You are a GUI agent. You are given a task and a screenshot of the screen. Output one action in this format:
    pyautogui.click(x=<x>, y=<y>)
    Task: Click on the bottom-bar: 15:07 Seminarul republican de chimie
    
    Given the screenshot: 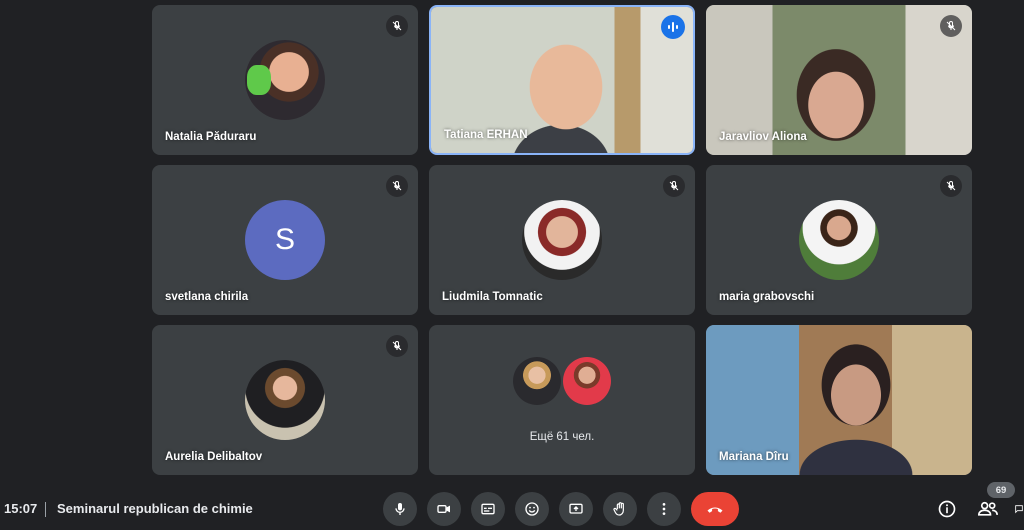 What is the action you would take?
    pyautogui.click(x=512, y=505)
    